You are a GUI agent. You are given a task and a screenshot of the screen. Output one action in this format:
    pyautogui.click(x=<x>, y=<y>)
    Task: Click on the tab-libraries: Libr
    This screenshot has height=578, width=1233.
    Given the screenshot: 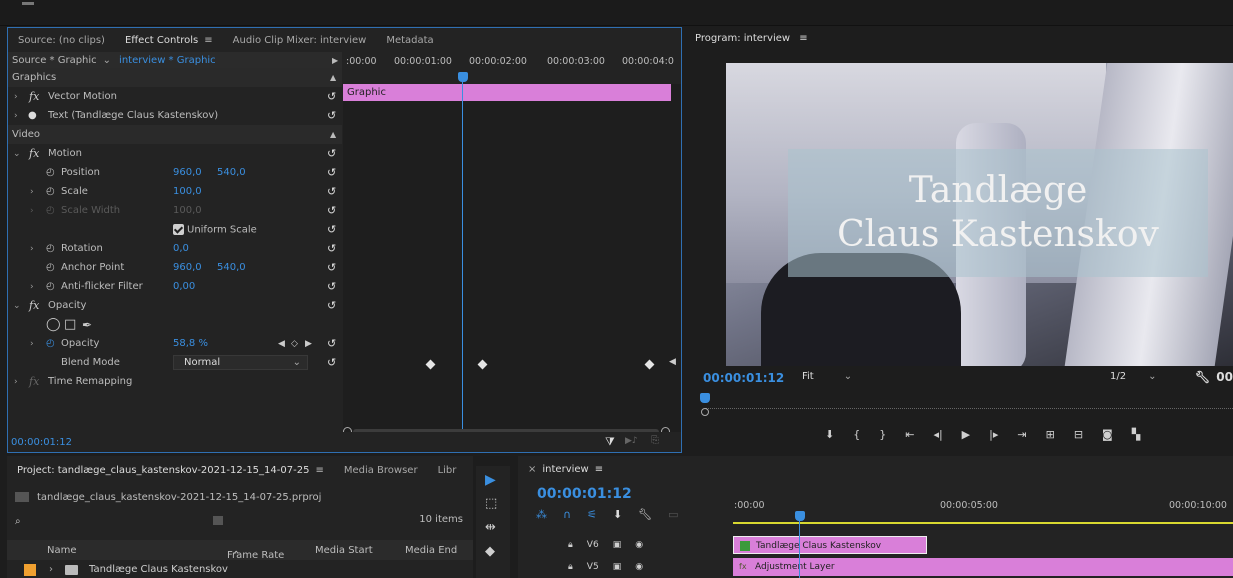 What is the action you would take?
    pyautogui.click(x=447, y=470)
    